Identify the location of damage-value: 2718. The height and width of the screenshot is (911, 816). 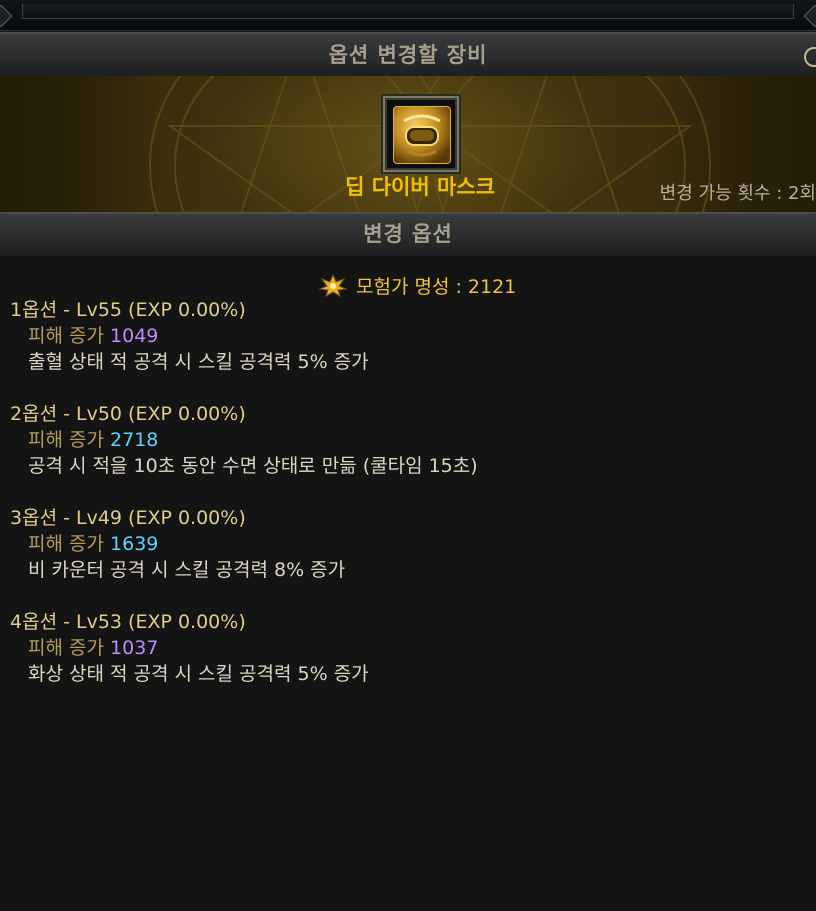
(134, 440).